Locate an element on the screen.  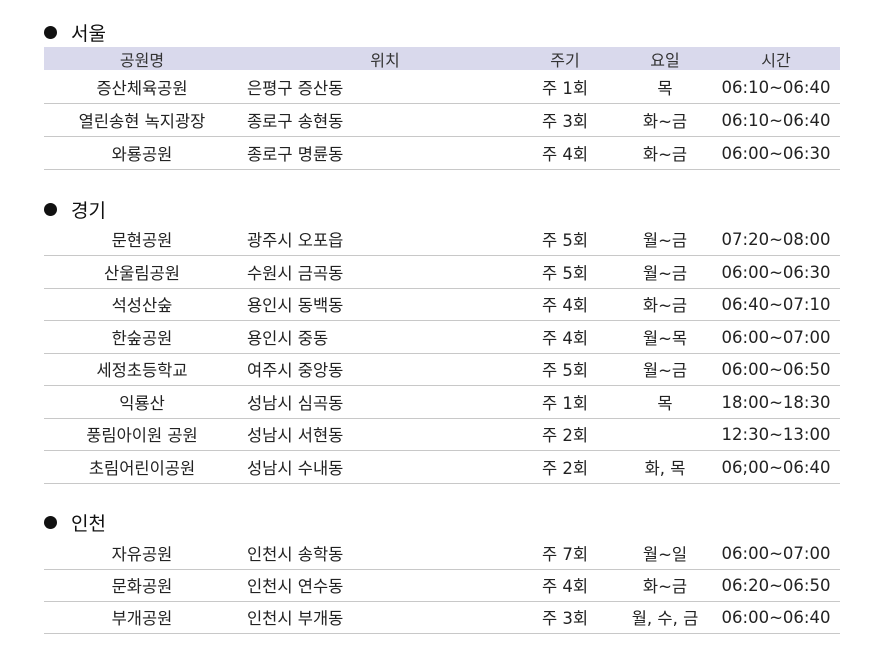
park-time: 07:20~08:00 is located at coordinates (776, 239).